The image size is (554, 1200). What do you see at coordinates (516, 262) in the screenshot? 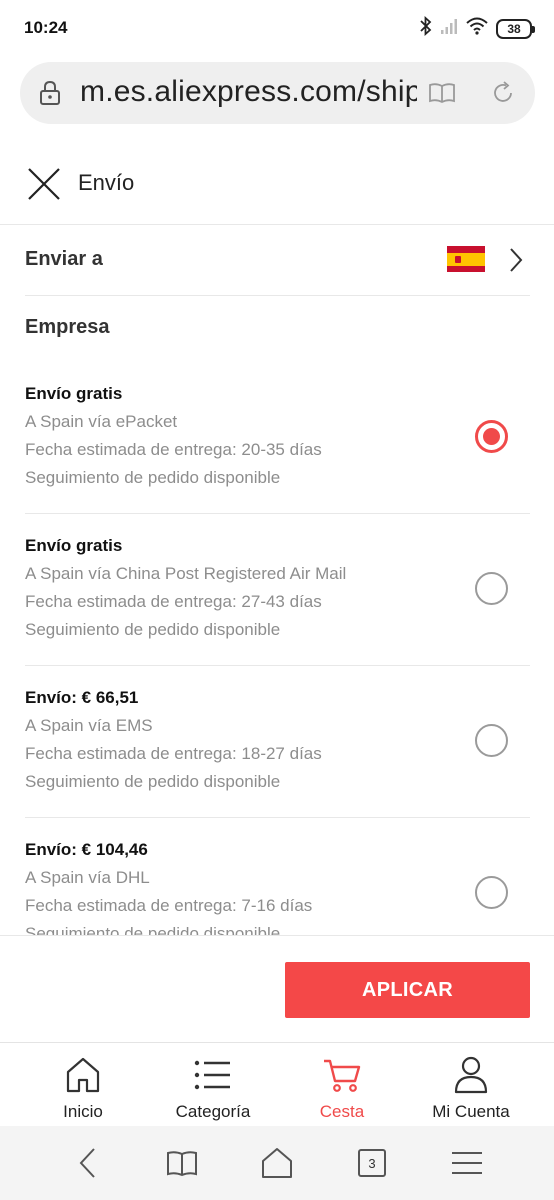
I see `chevron-right-icon` at bounding box center [516, 262].